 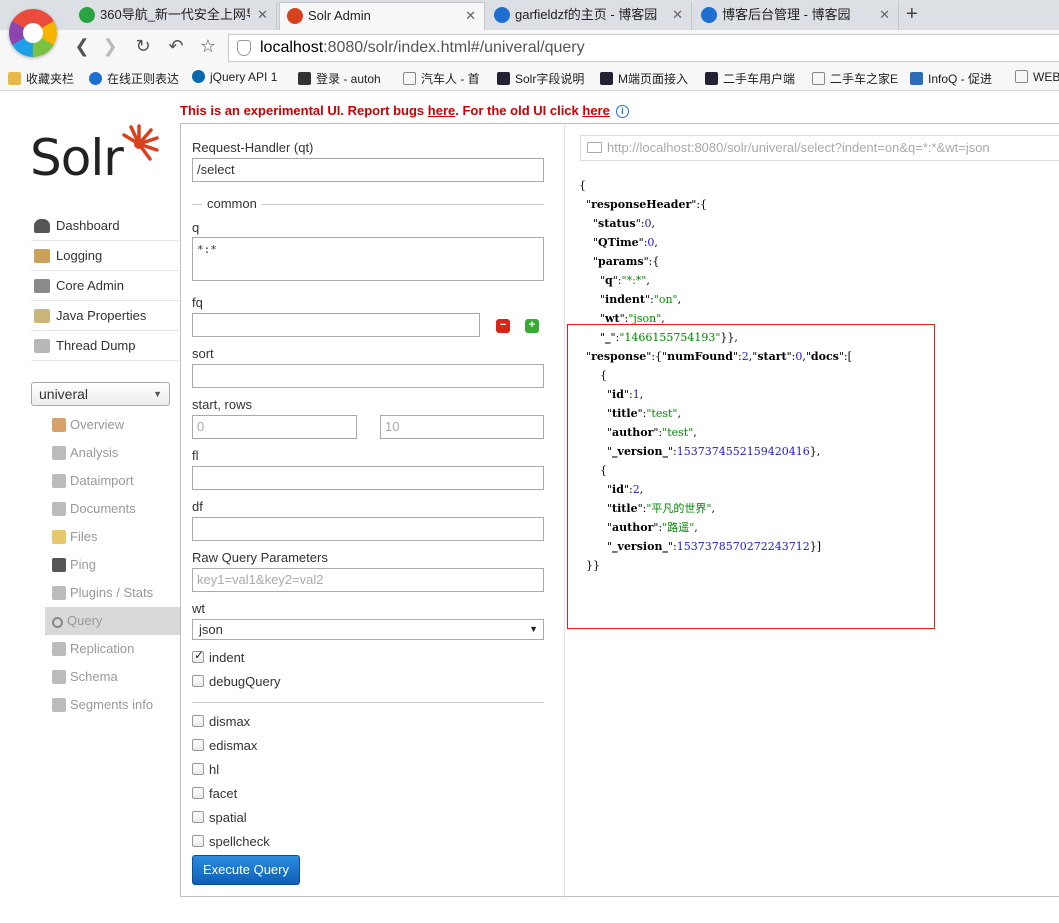 I want to click on old-ui-link: here, so click(x=595, y=110).